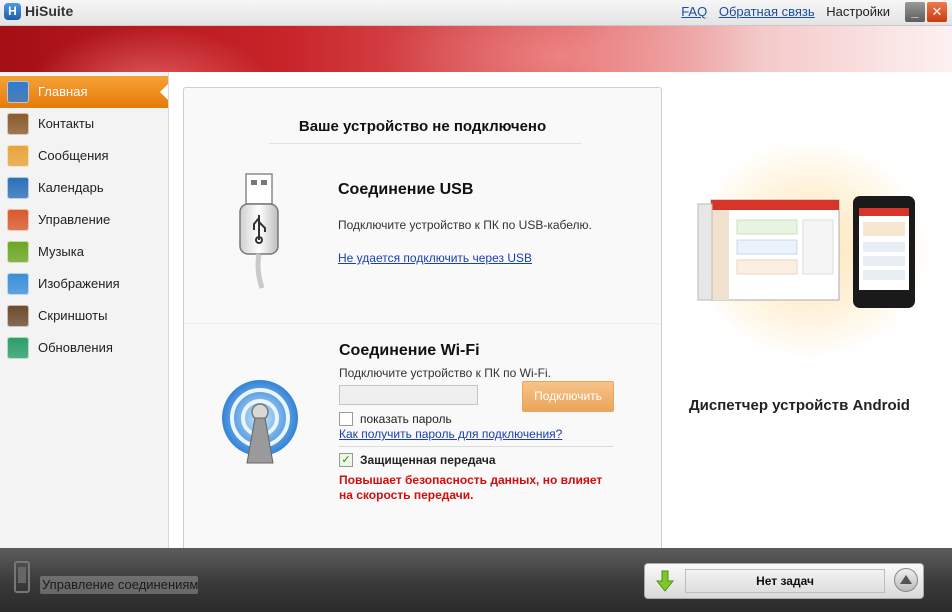  I want to click on connect-button: Подключить, so click(568, 396).